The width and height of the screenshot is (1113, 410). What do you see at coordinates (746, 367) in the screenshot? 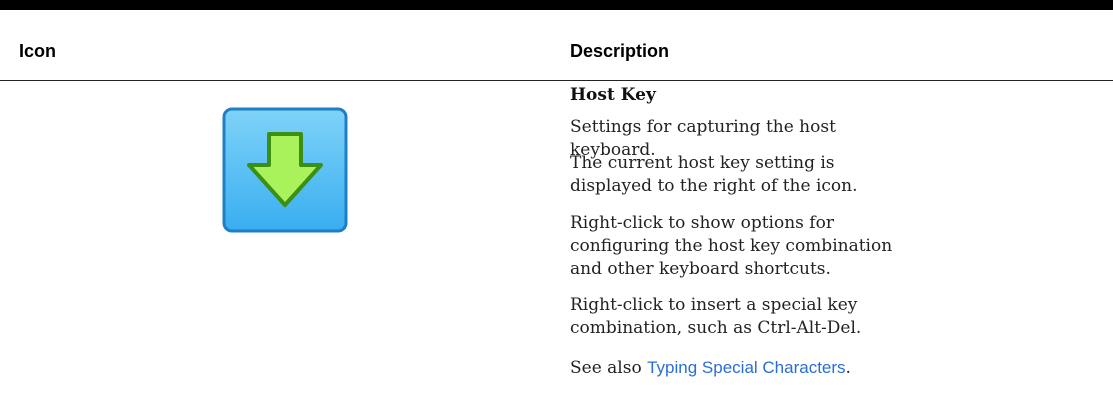
I see `typing-special-characters-link: Typing Special Characters` at bounding box center [746, 367].